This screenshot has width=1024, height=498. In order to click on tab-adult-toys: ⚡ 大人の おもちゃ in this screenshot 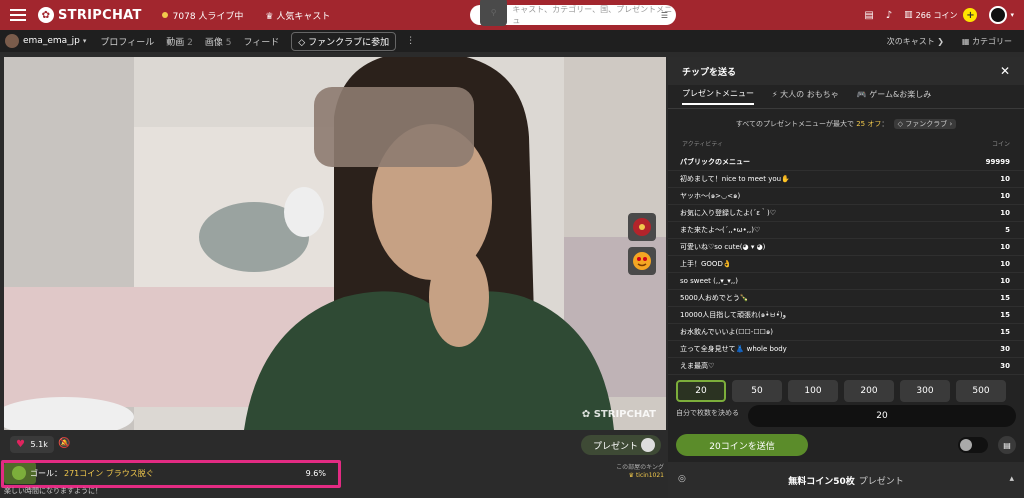, I will do `click(805, 96)`.